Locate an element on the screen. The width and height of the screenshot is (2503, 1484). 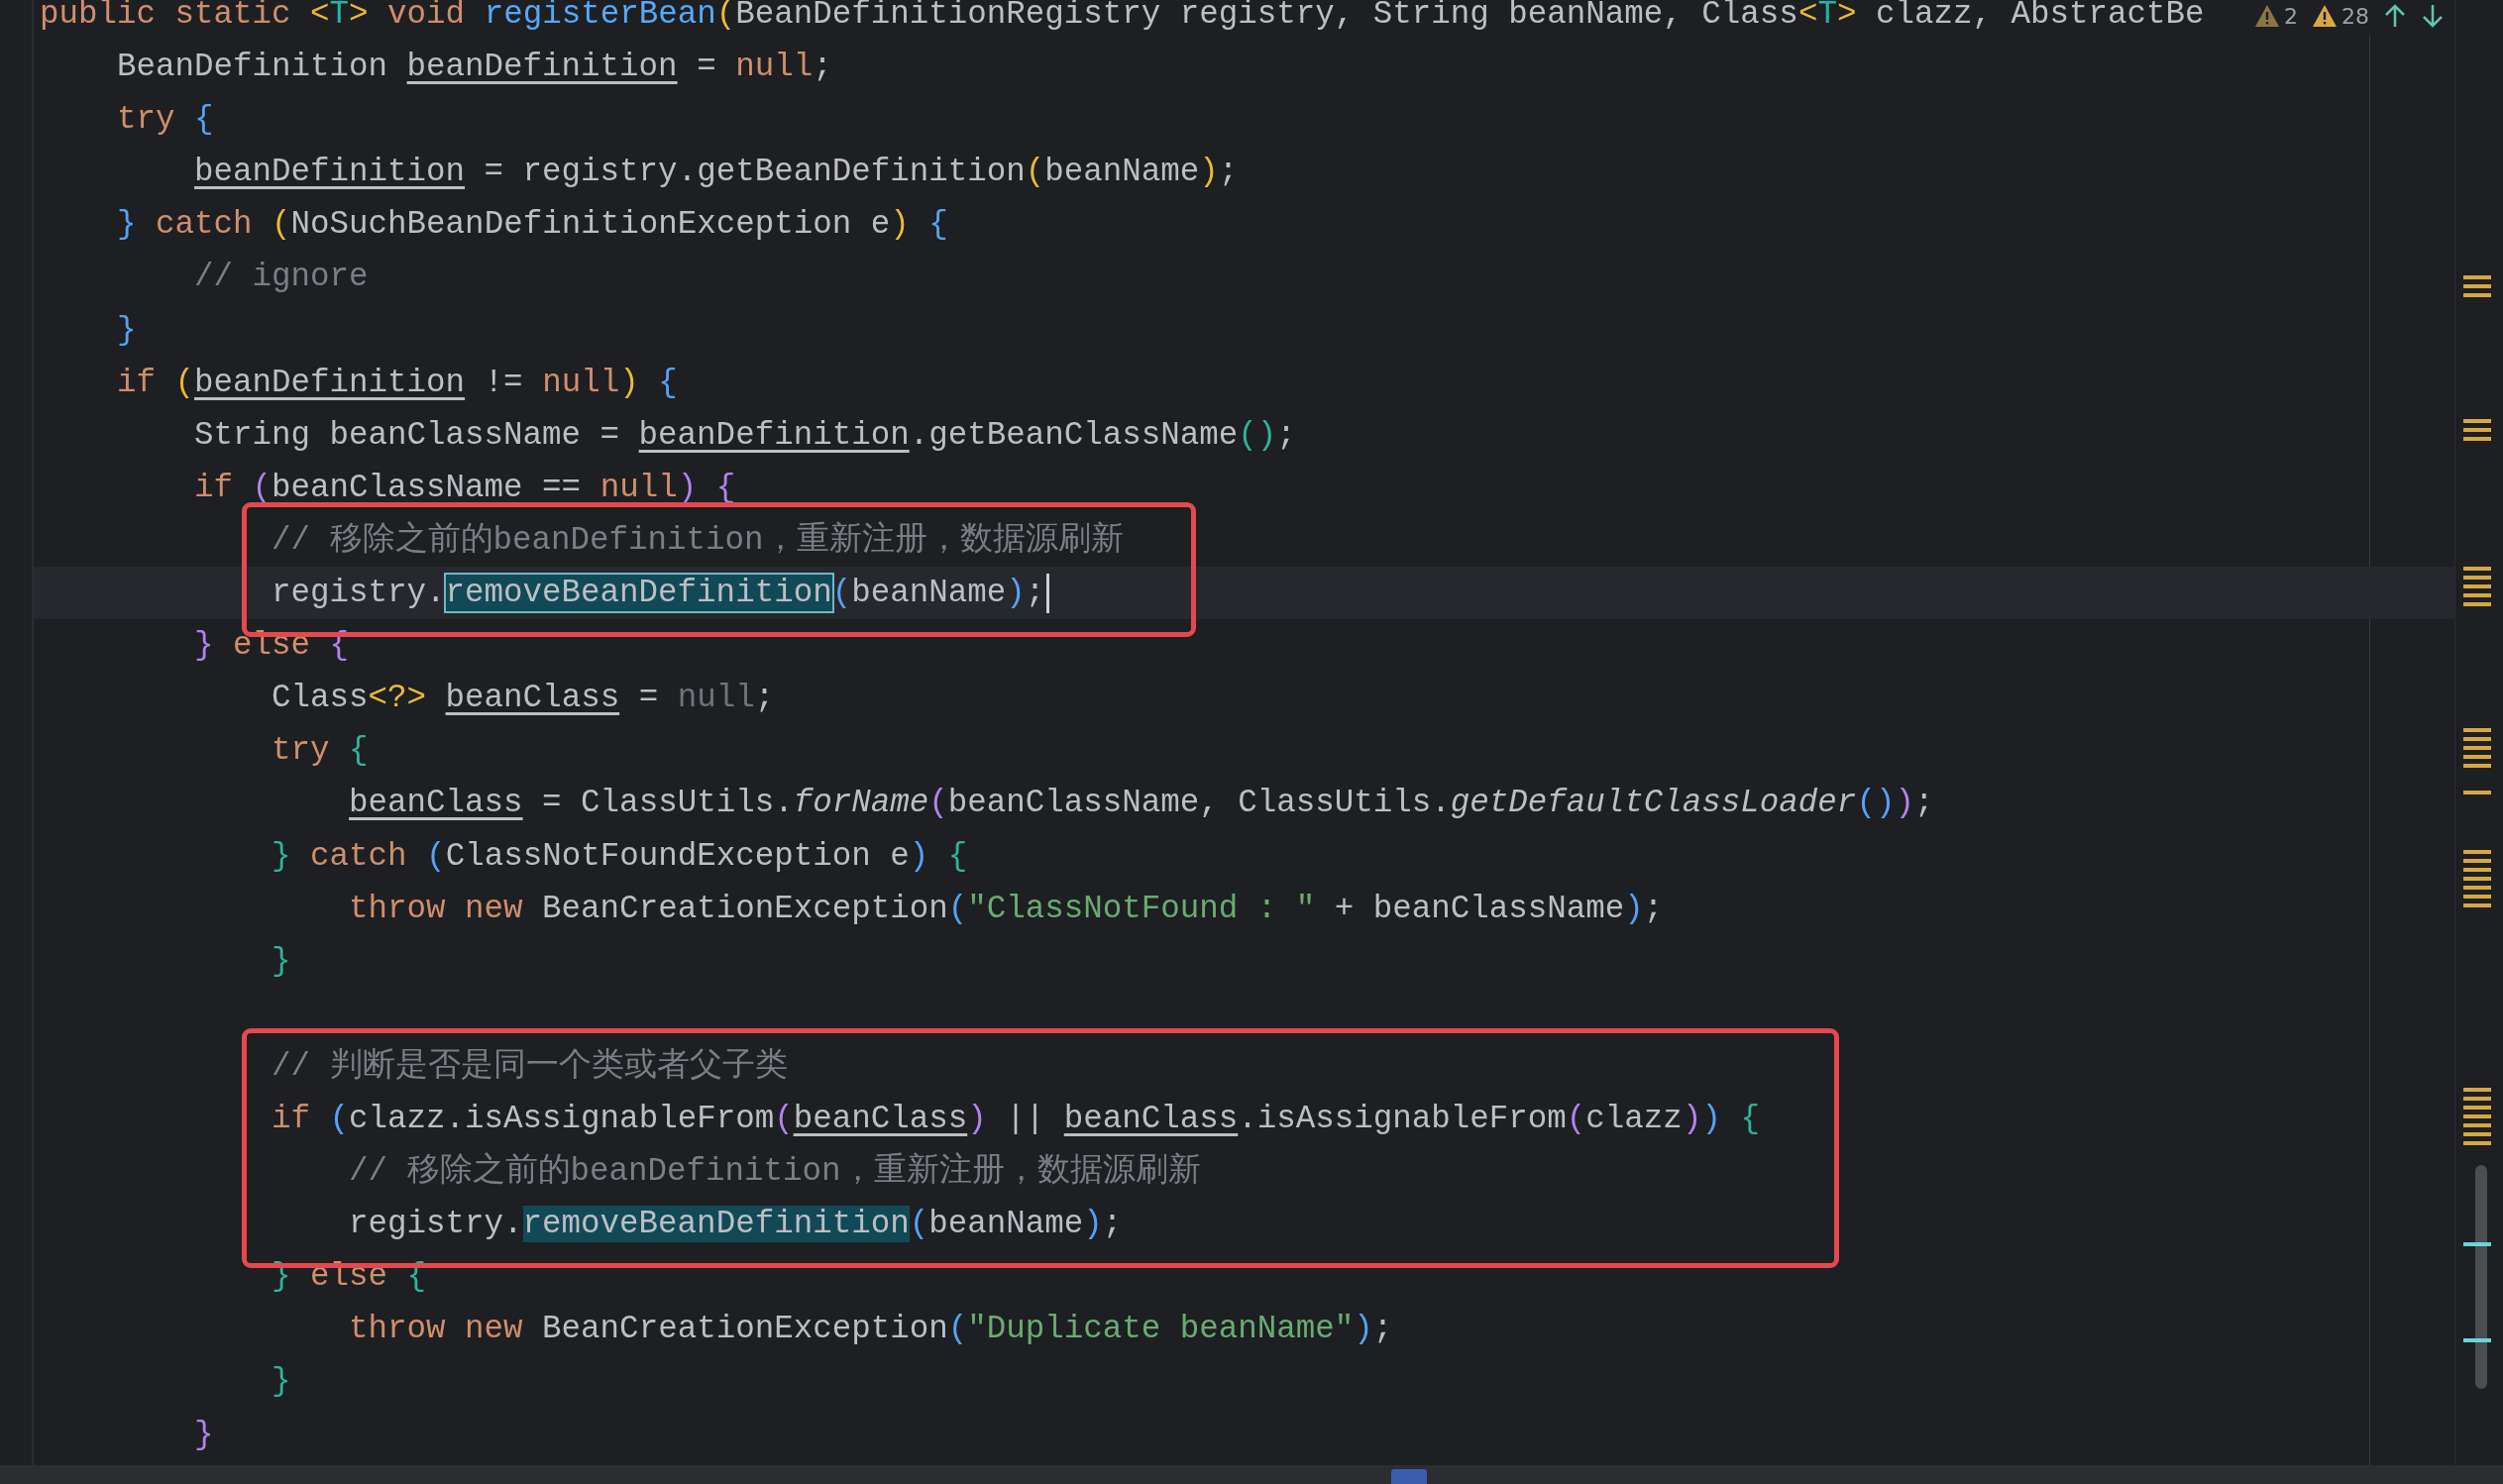
next-highlight-button is located at coordinates (2433, 16).